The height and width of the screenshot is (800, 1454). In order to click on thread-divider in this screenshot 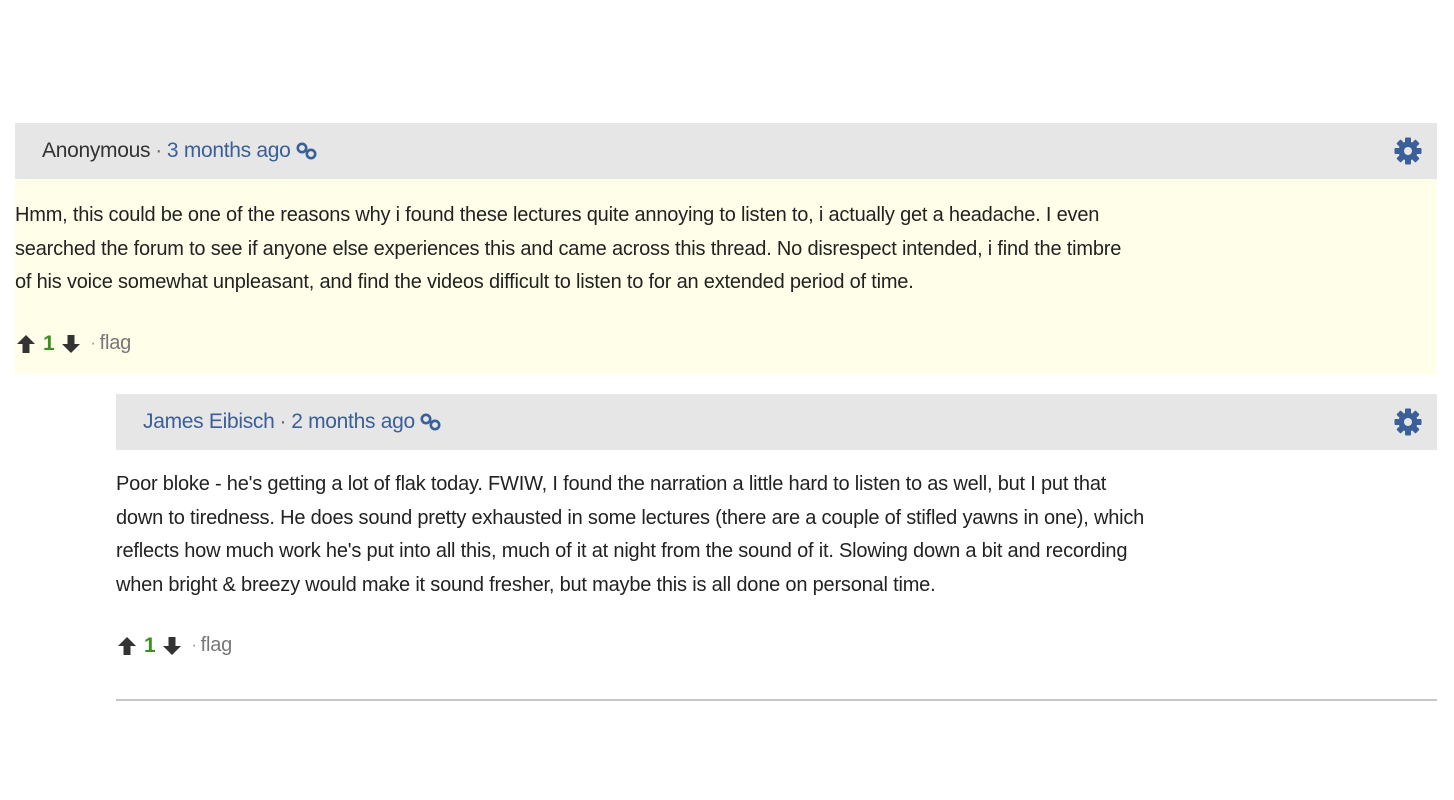, I will do `click(776, 700)`.